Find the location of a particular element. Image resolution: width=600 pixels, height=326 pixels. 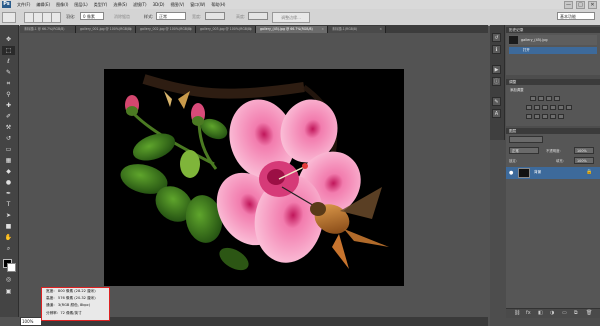

quick-mask-icon: ◎ is located at coordinates (8, 279).